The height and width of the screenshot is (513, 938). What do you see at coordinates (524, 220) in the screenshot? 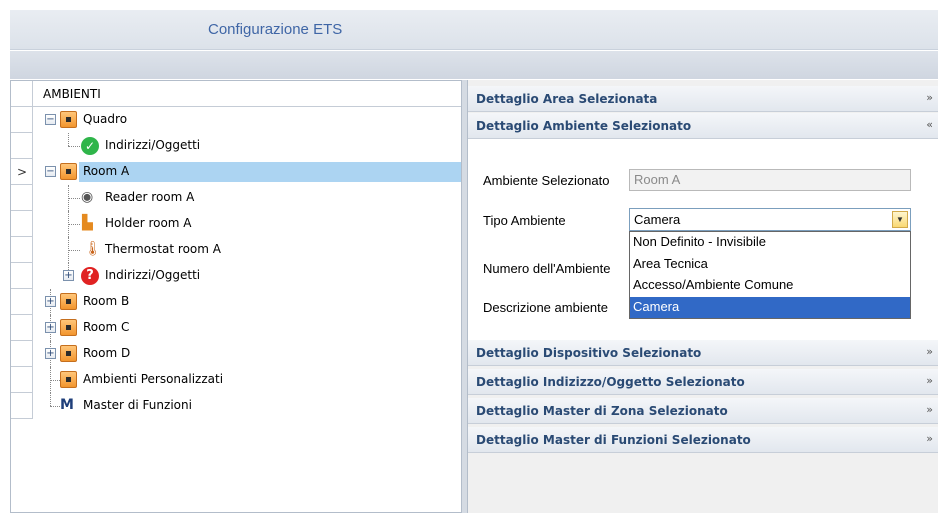
I see `tipo-ambiente-label: Tipo Ambiente` at bounding box center [524, 220].